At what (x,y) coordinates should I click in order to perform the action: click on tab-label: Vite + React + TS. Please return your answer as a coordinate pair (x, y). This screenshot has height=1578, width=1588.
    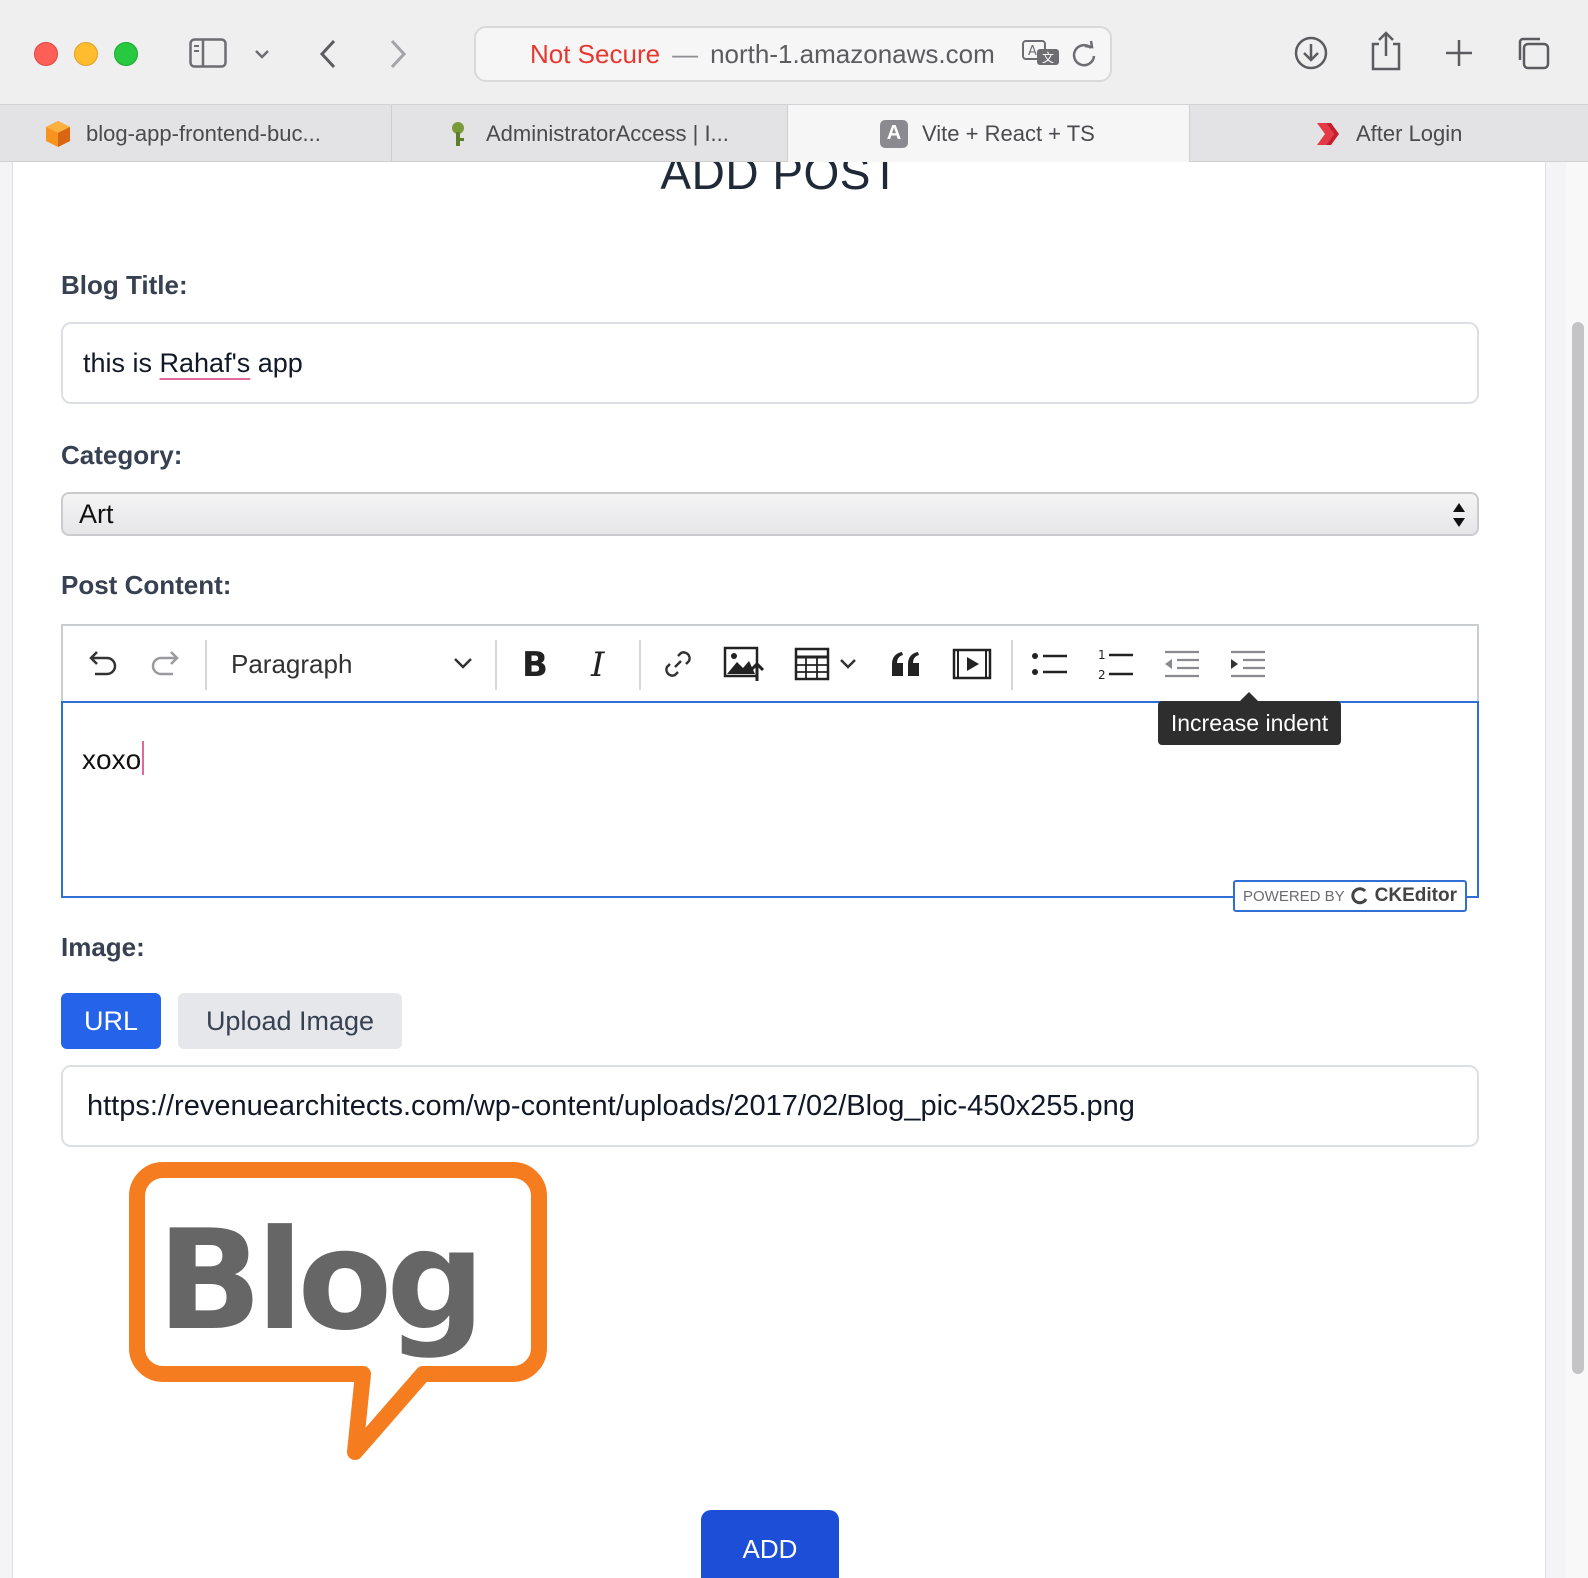
    Looking at the image, I should click on (1008, 133).